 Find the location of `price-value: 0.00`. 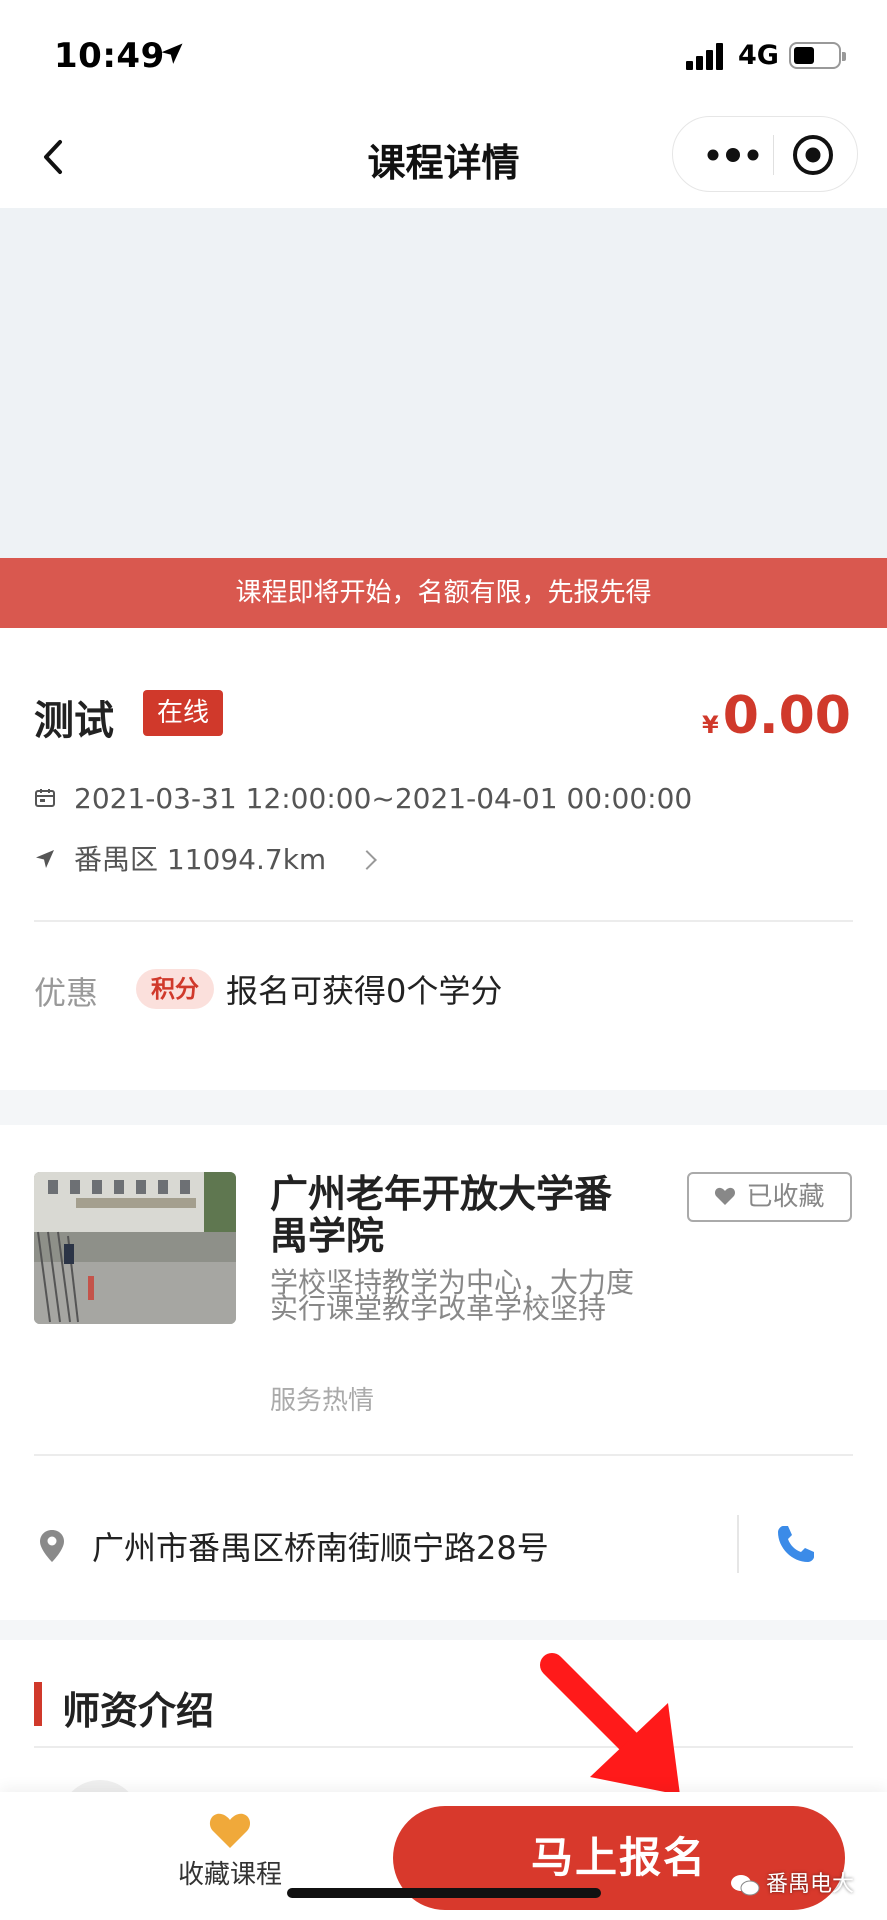

price-value: 0.00 is located at coordinates (786, 716).